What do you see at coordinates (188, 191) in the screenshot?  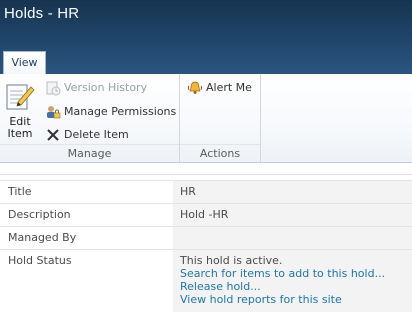 I see `title-value: HR` at bounding box center [188, 191].